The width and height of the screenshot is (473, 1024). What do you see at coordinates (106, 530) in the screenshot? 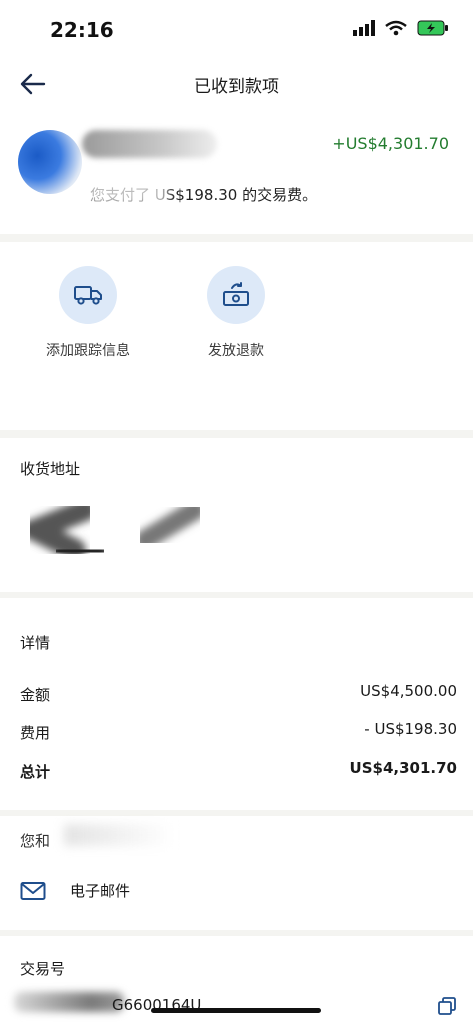
I see `redacted-address` at bounding box center [106, 530].